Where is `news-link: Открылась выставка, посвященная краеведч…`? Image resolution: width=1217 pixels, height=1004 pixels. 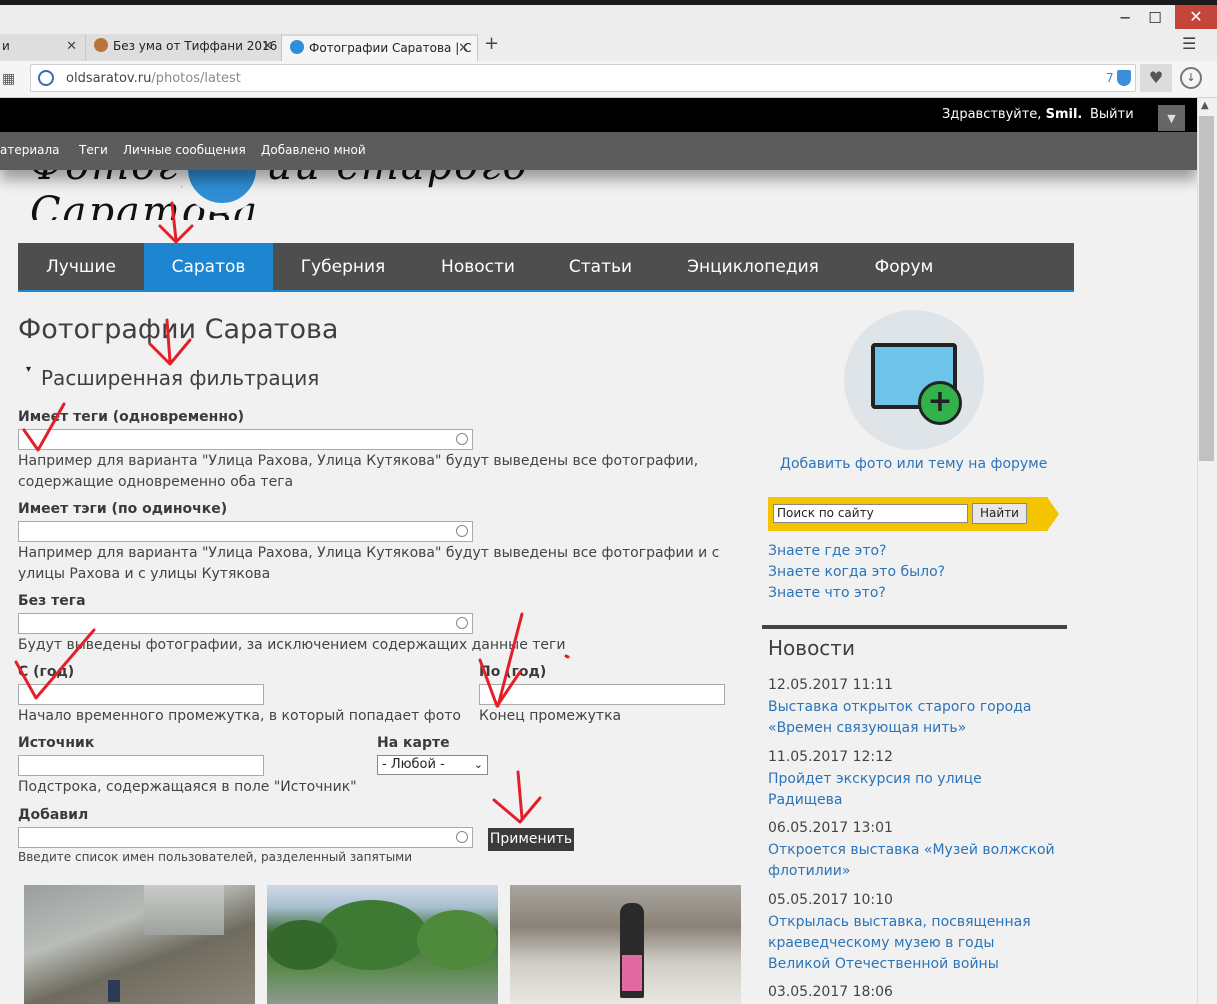 news-link: Открылась выставка, посвященная краеведч… is located at coordinates (908, 943).